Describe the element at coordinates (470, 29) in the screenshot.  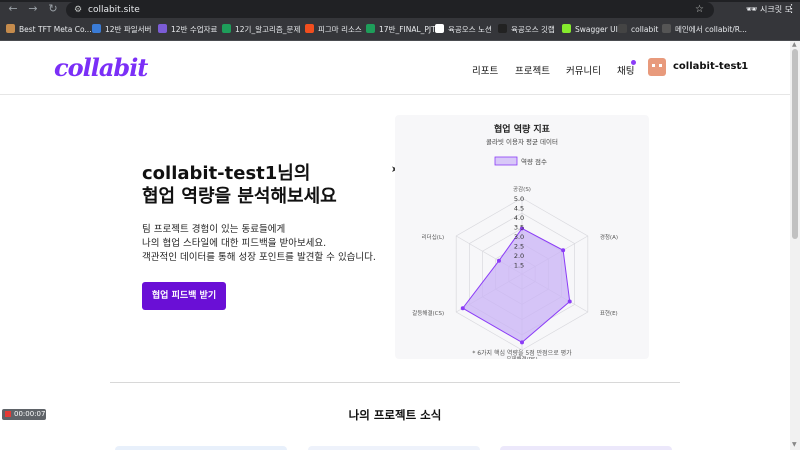
I see `bookmark-label: 육공오스 노션` at that location.